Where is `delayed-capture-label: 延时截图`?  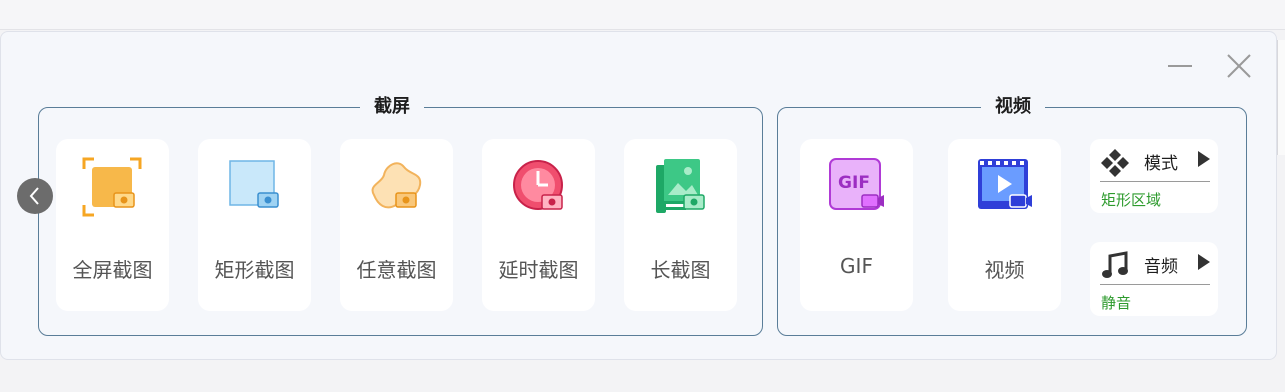
delayed-capture-label: 延时截图 is located at coordinates (538, 270).